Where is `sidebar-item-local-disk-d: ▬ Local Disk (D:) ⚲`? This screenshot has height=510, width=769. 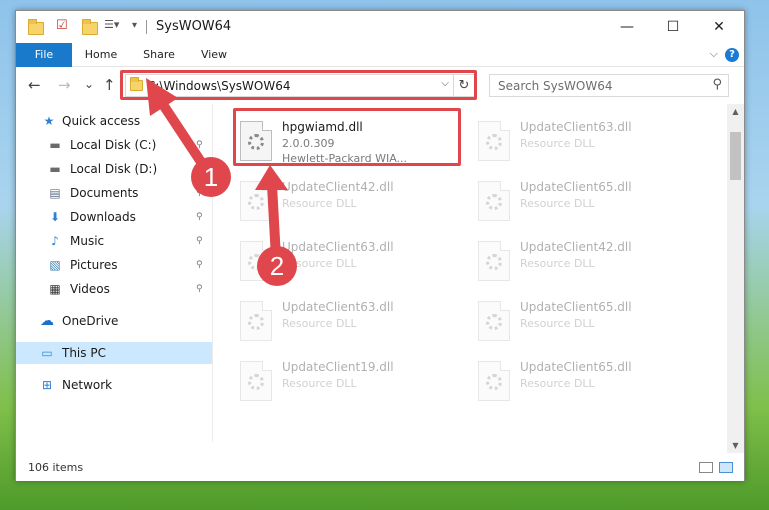
sidebar-item-local-disk-d: ▬ Local Disk (D:) ⚲ is located at coordinates (114, 169).